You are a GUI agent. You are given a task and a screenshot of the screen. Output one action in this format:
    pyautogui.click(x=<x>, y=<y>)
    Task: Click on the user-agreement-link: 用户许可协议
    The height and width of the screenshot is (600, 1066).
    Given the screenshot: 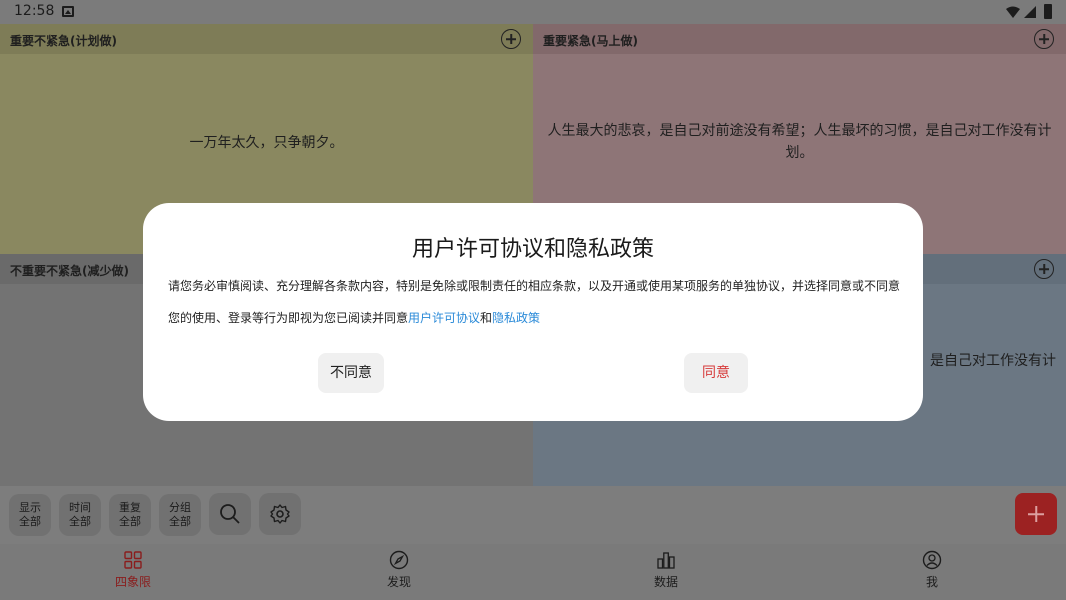 What is the action you would take?
    pyautogui.click(x=444, y=318)
    